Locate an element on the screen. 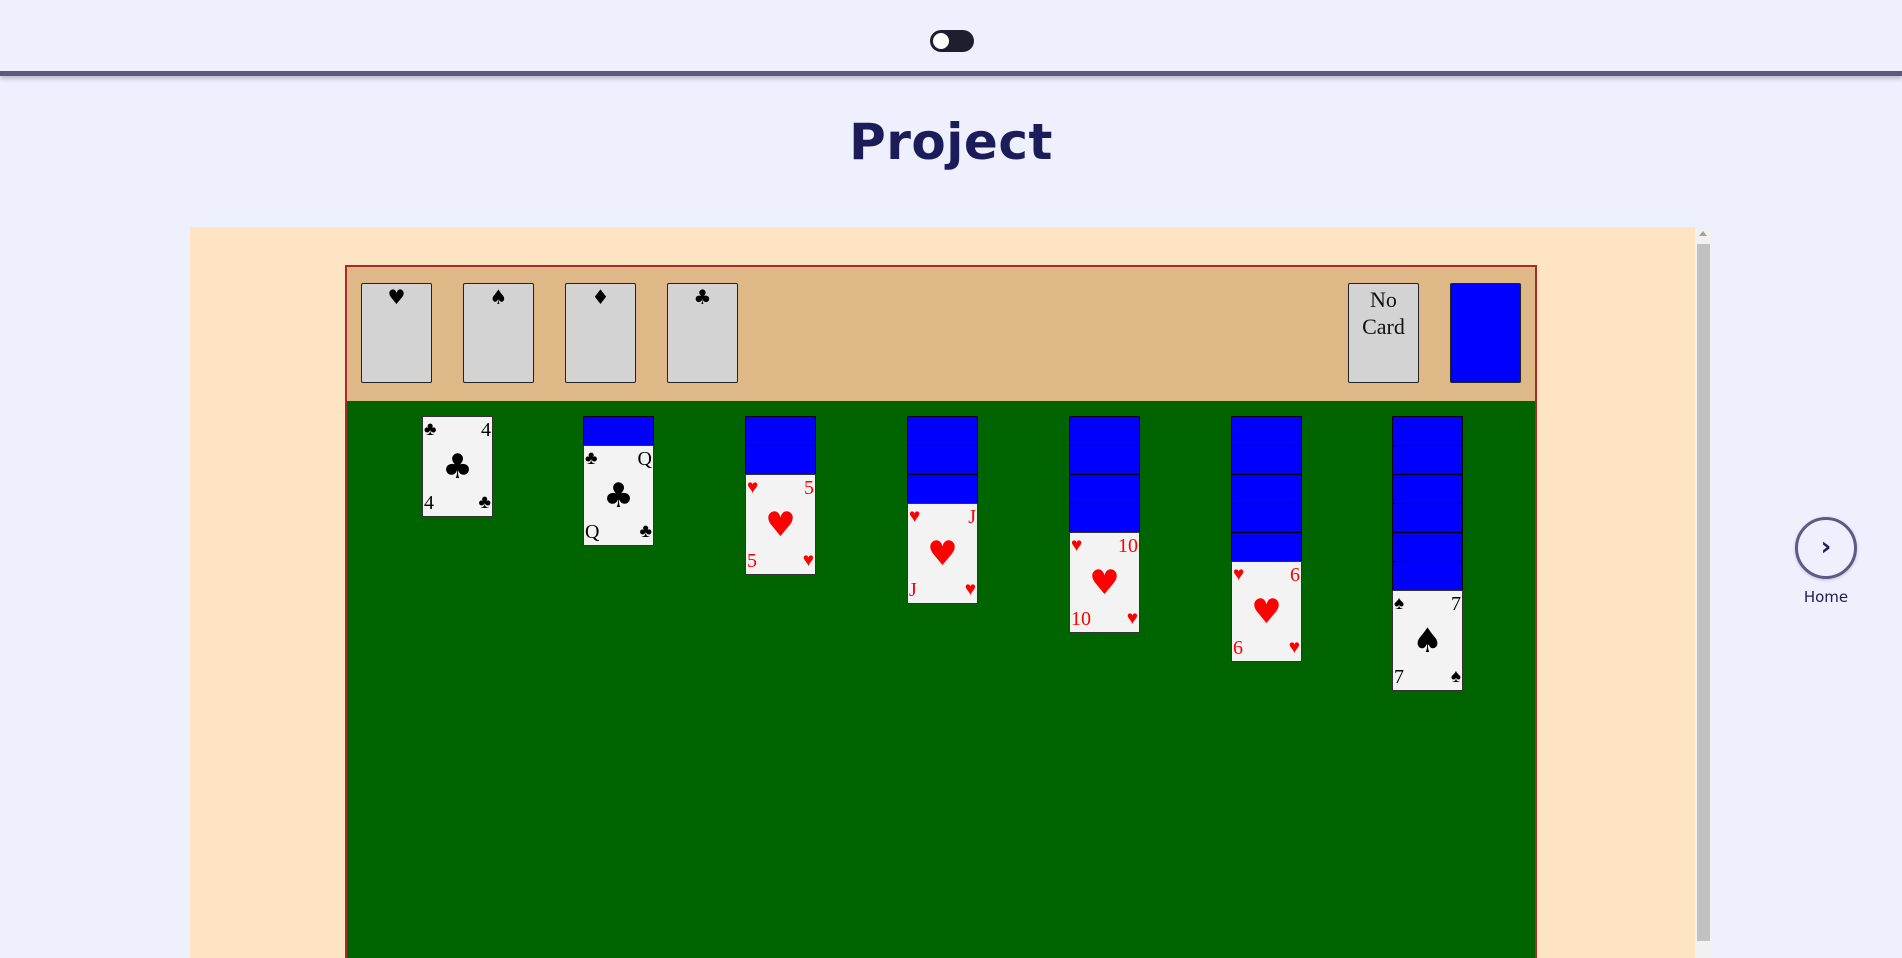  tableau-pile-4: ♥ J ♥ J ♥ is located at coordinates (942, 510).